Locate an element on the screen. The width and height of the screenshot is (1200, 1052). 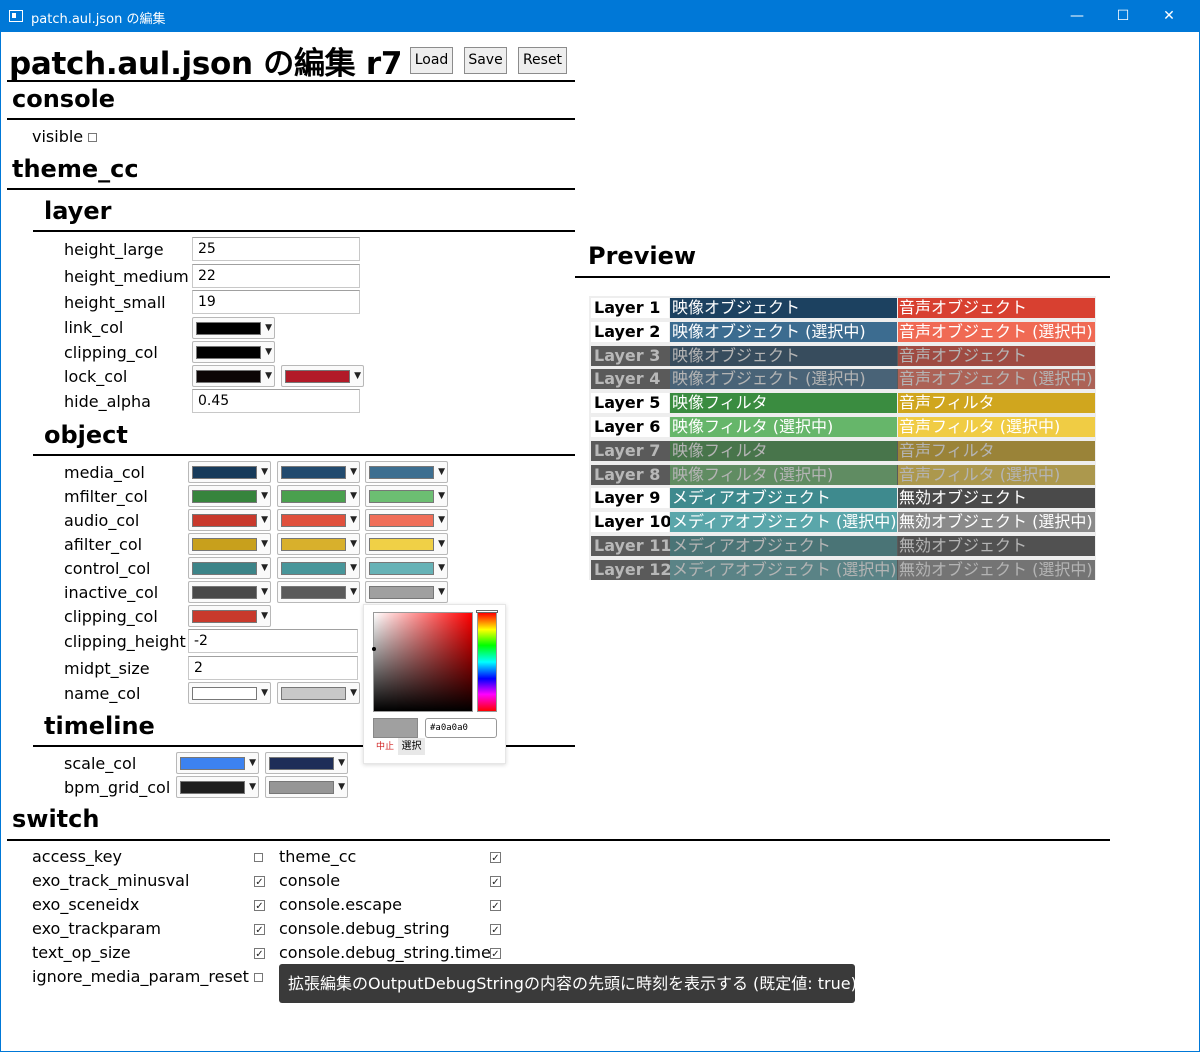
reset-button: Reset is located at coordinates (542, 60).